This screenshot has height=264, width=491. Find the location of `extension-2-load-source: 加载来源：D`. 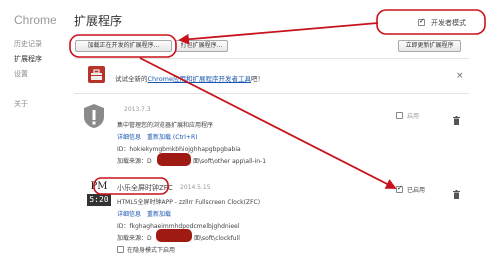

extension-2-load-source: 加载来源：D is located at coordinates (134, 237).